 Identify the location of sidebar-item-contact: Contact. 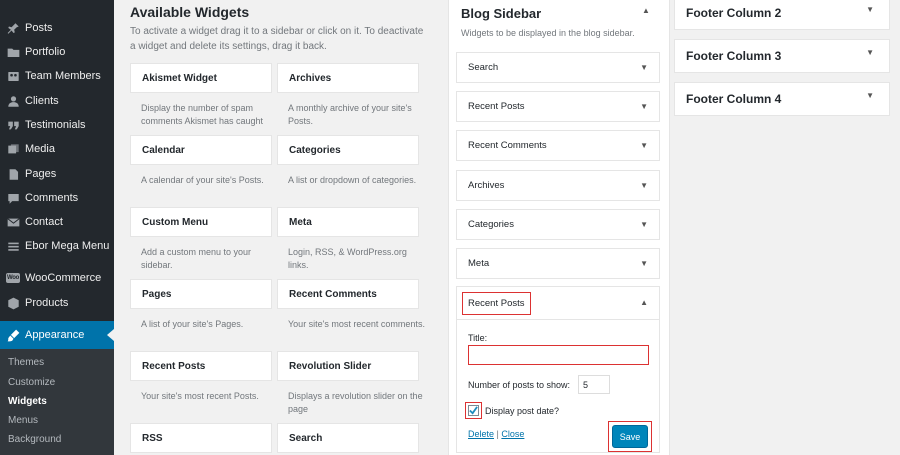
(57, 222).